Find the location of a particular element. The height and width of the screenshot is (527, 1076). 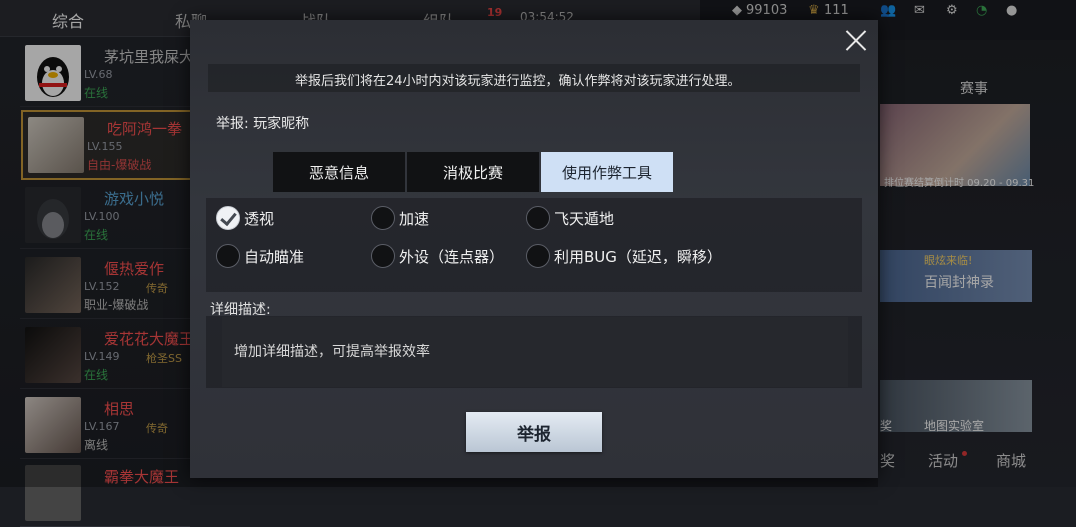

option-label: 透视 is located at coordinates (259, 218).